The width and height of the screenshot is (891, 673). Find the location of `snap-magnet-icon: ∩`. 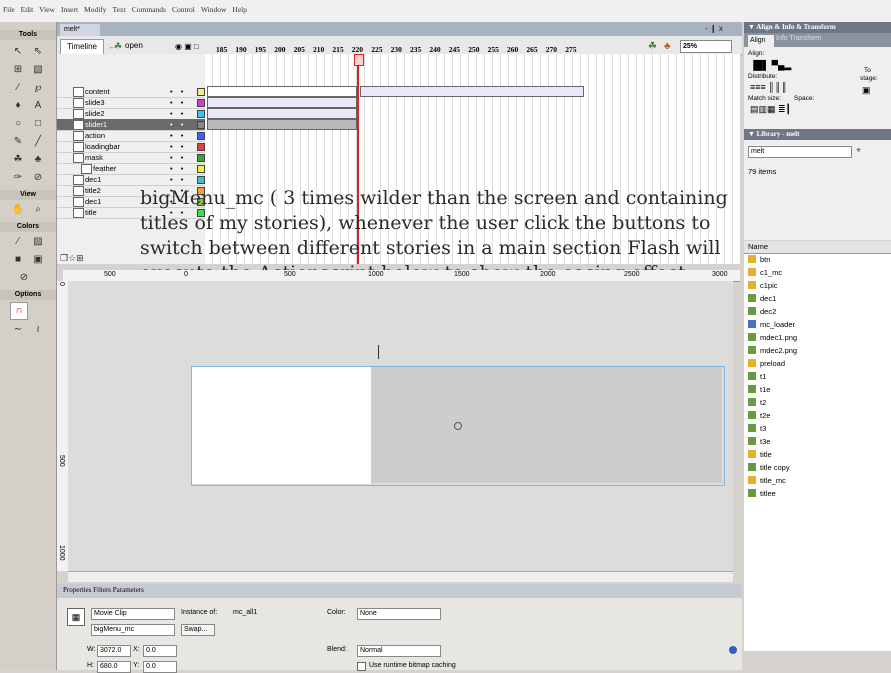

snap-magnet-icon: ∩ is located at coordinates (19, 311).